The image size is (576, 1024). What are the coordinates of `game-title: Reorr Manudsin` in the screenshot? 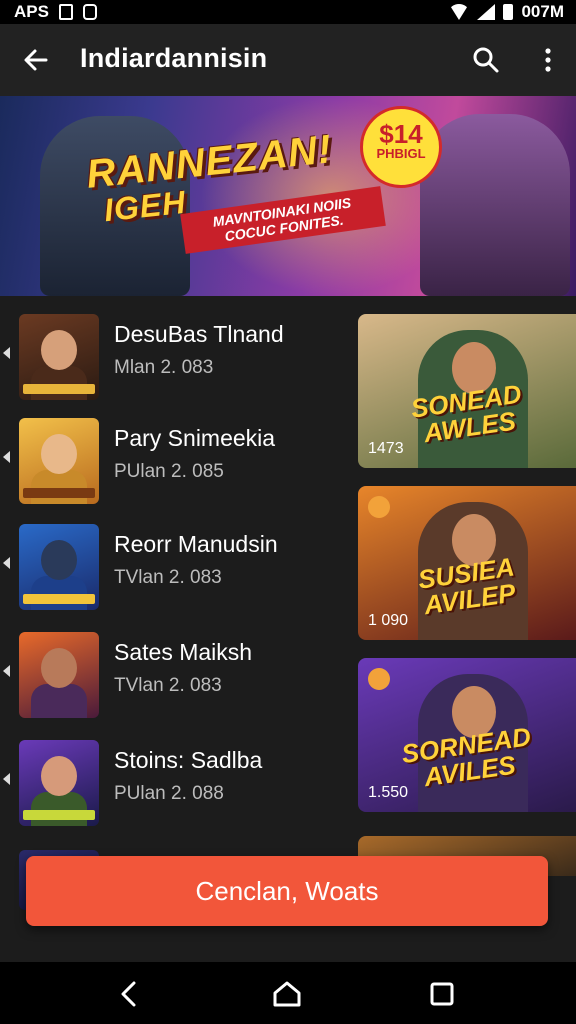 It's located at (196, 544).